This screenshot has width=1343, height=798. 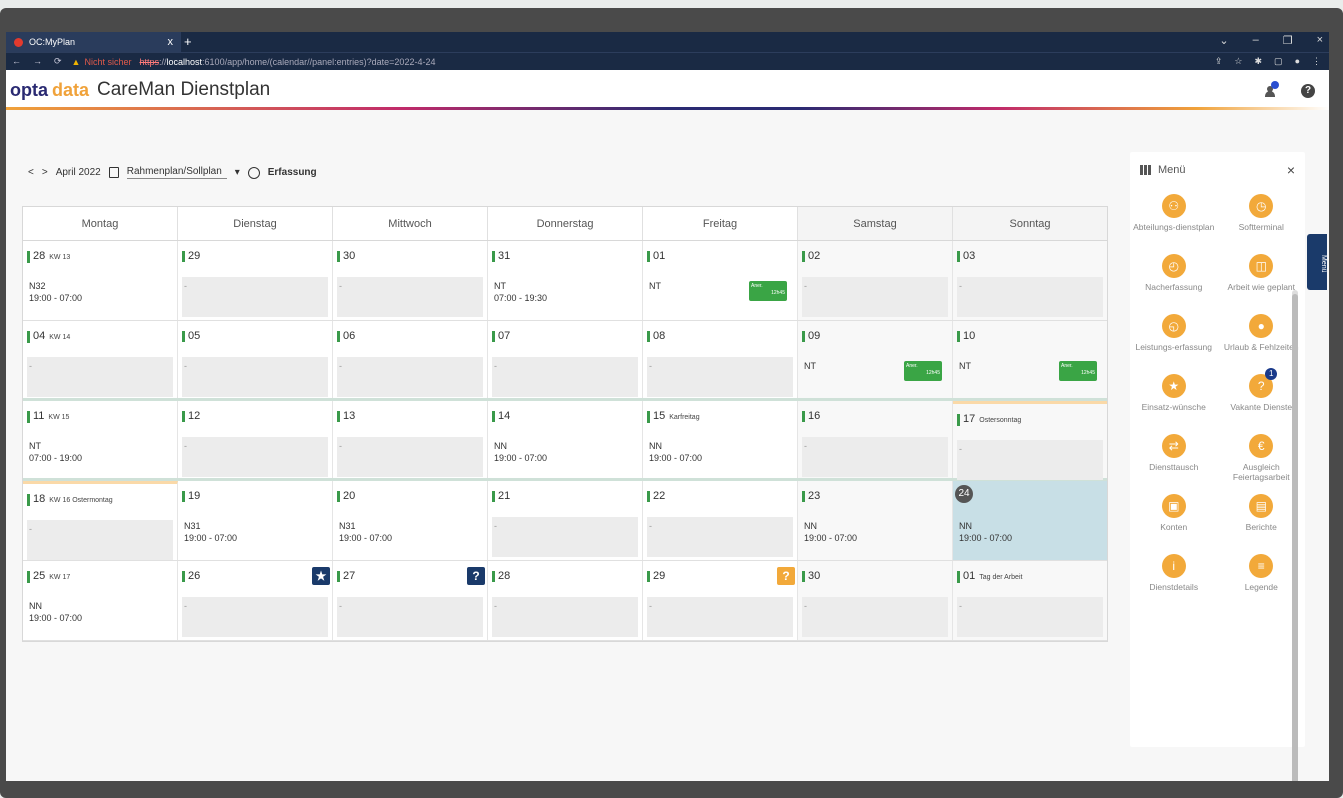 I want to click on minimize-button: –, so click(x=1256, y=40).